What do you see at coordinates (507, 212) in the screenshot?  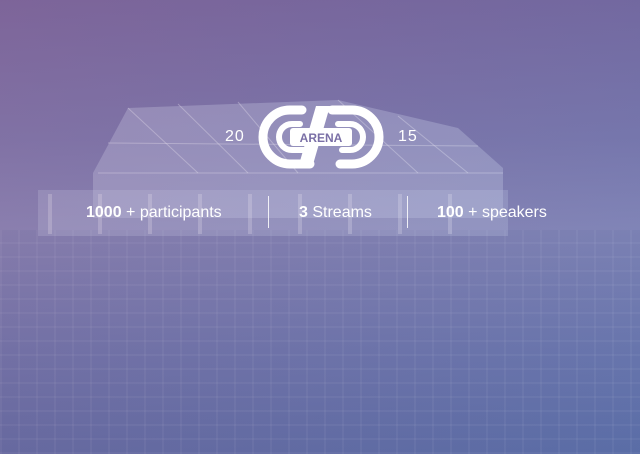 I see `stat-label: + speakers` at bounding box center [507, 212].